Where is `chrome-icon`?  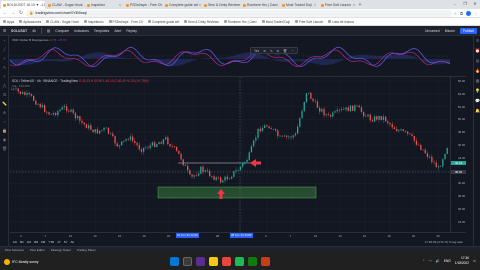 chrome-icon is located at coordinates (226, 261).